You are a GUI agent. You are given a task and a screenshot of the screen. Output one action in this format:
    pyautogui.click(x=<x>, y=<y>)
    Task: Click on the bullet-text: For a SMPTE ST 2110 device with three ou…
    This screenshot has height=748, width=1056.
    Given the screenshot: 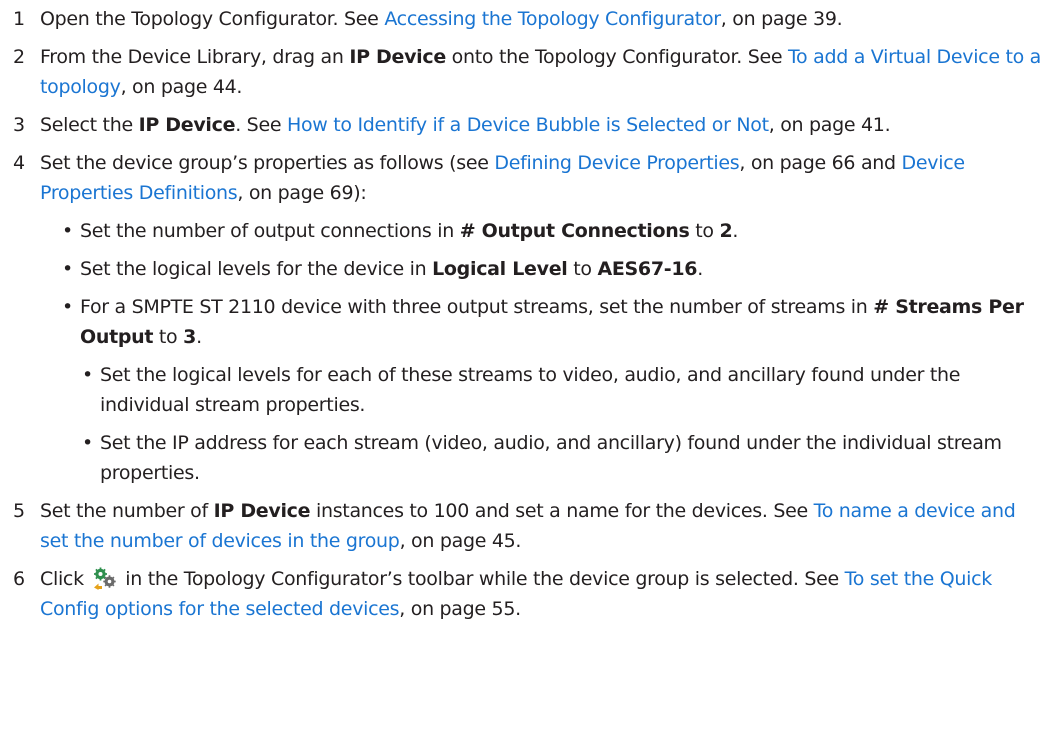 What is the action you would take?
    pyautogui.click(x=477, y=307)
    